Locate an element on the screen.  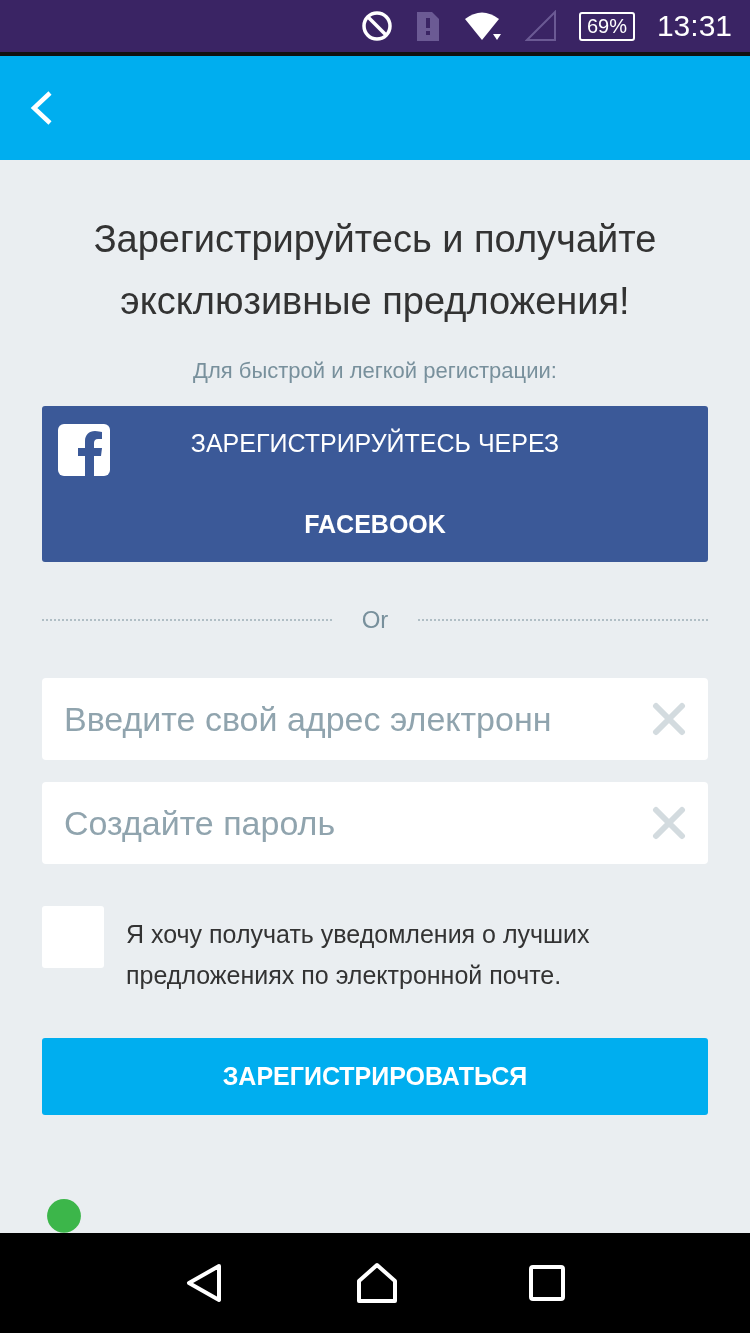
facebook-signup-button: ЗАРЕГИСТРИРУЙТЕСЬ ЧЕРЕЗ FACEBOOK is located at coordinates (375, 484).